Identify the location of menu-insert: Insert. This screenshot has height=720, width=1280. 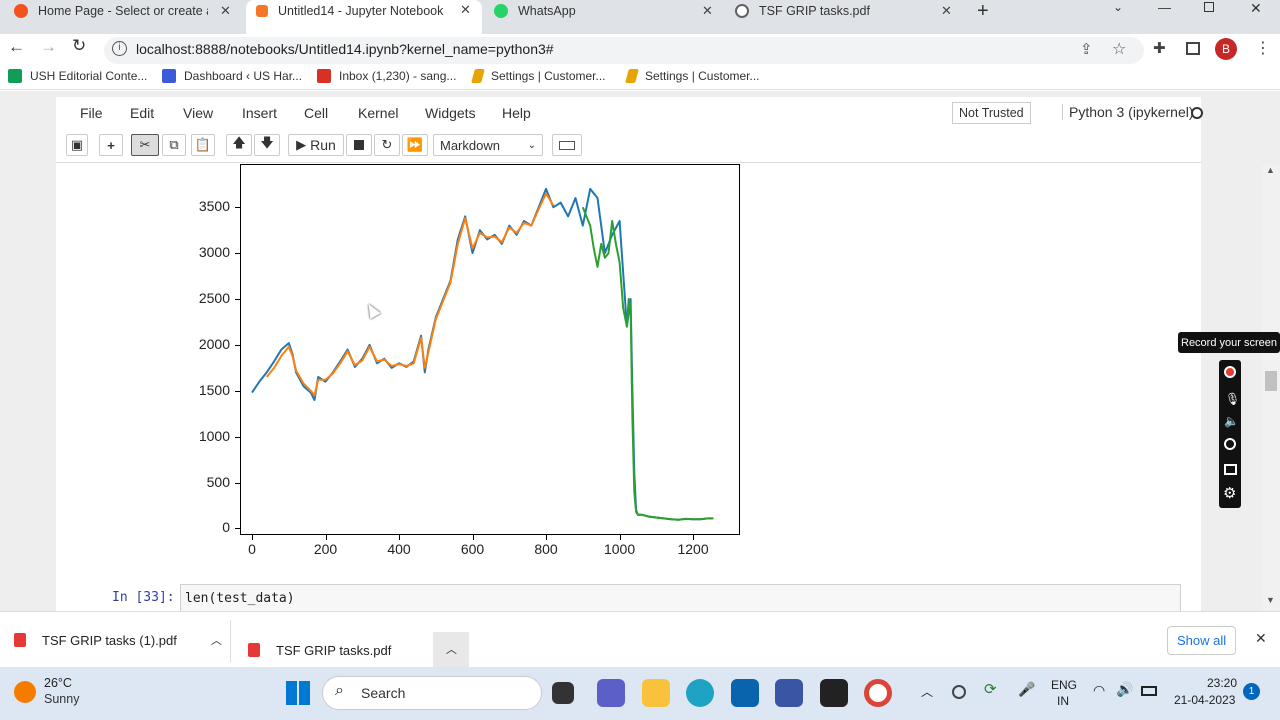
(259, 113).